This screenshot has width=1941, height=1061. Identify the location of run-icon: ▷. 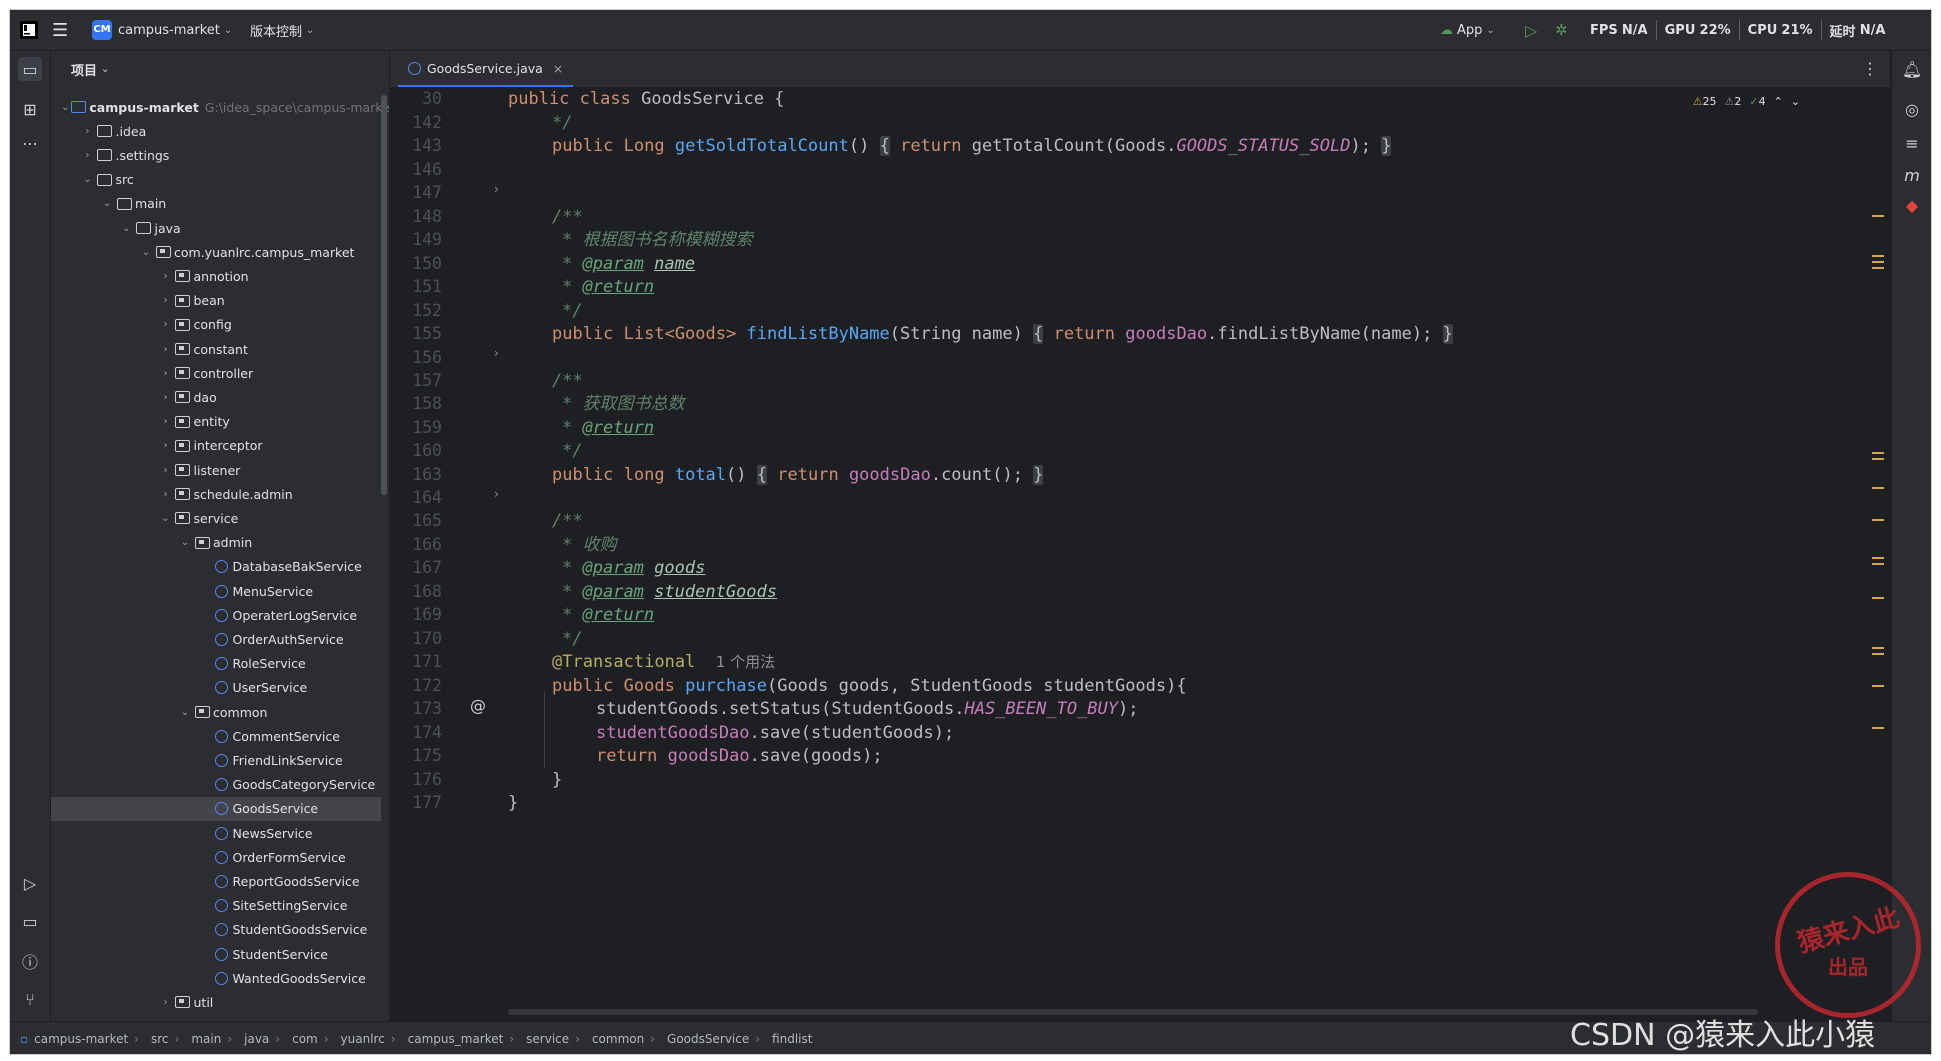
(1531, 30).